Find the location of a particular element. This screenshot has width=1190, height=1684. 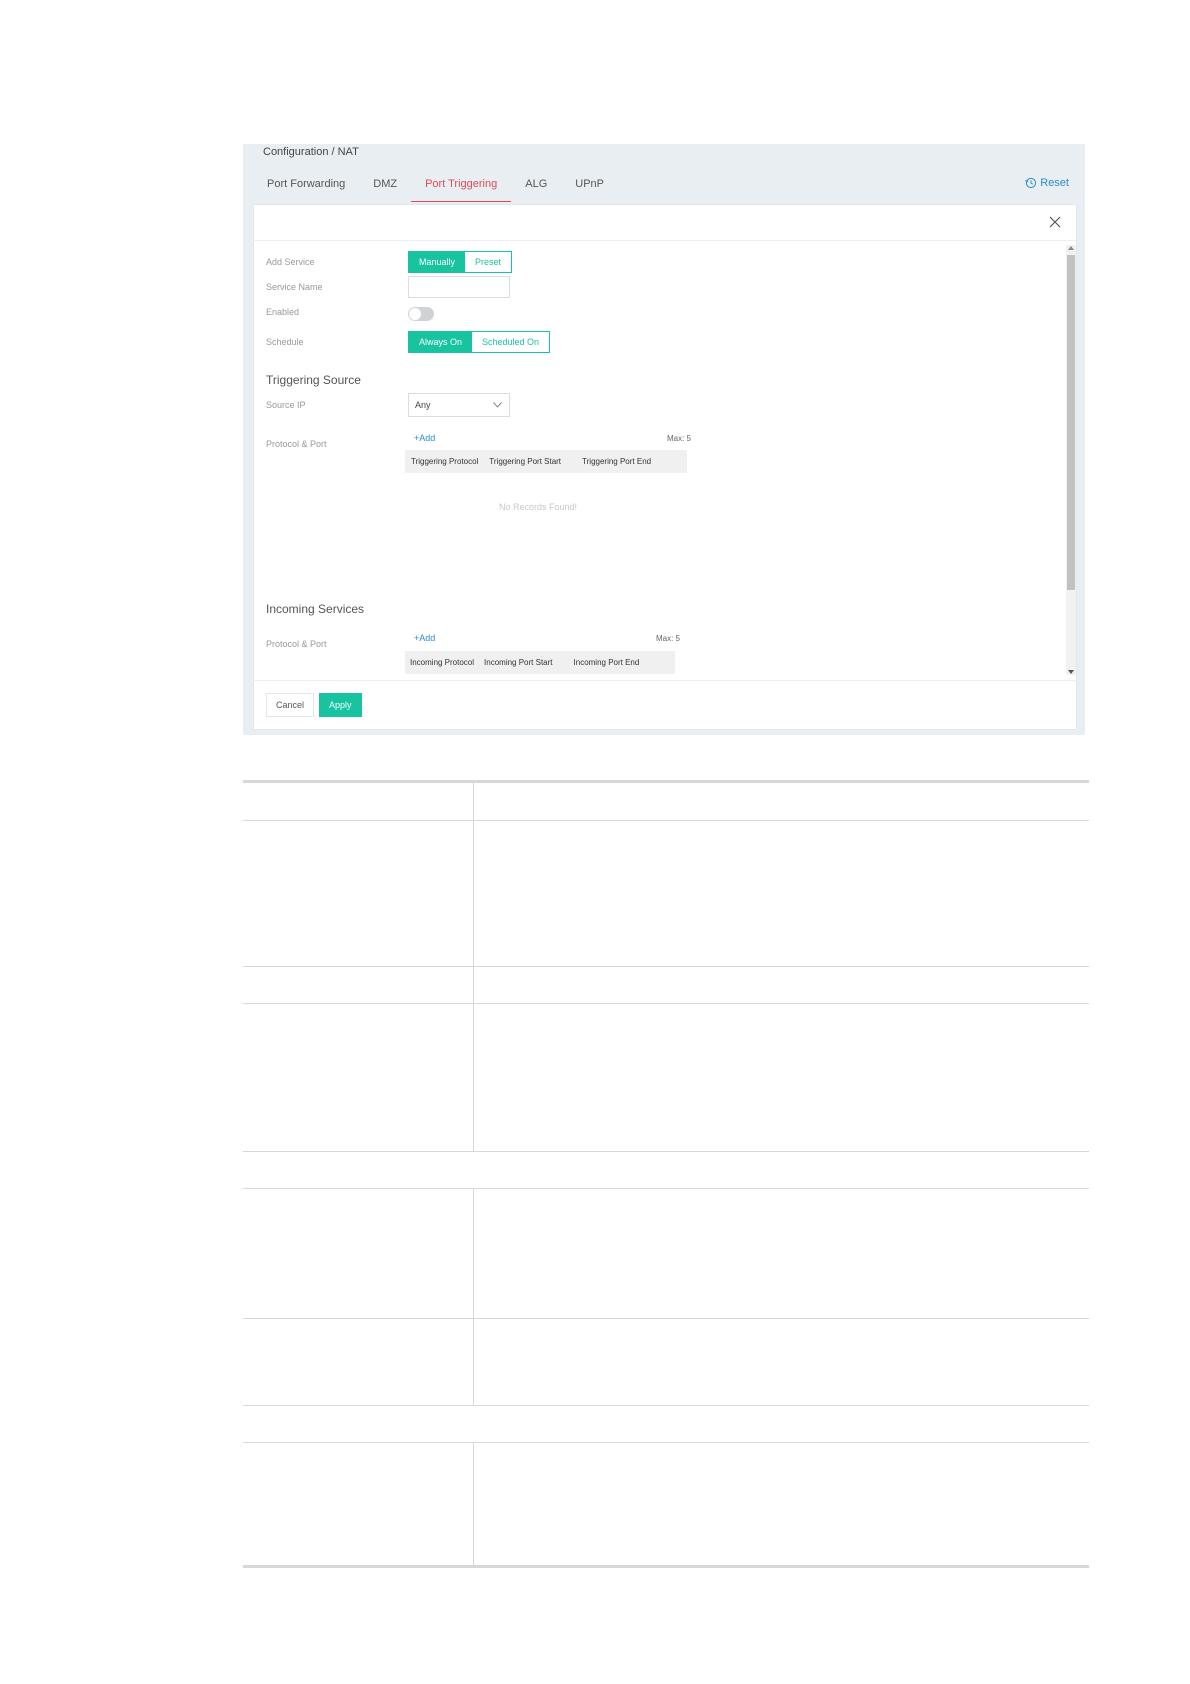

add-incoming-button: +Add is located at coordinates (424, 638).